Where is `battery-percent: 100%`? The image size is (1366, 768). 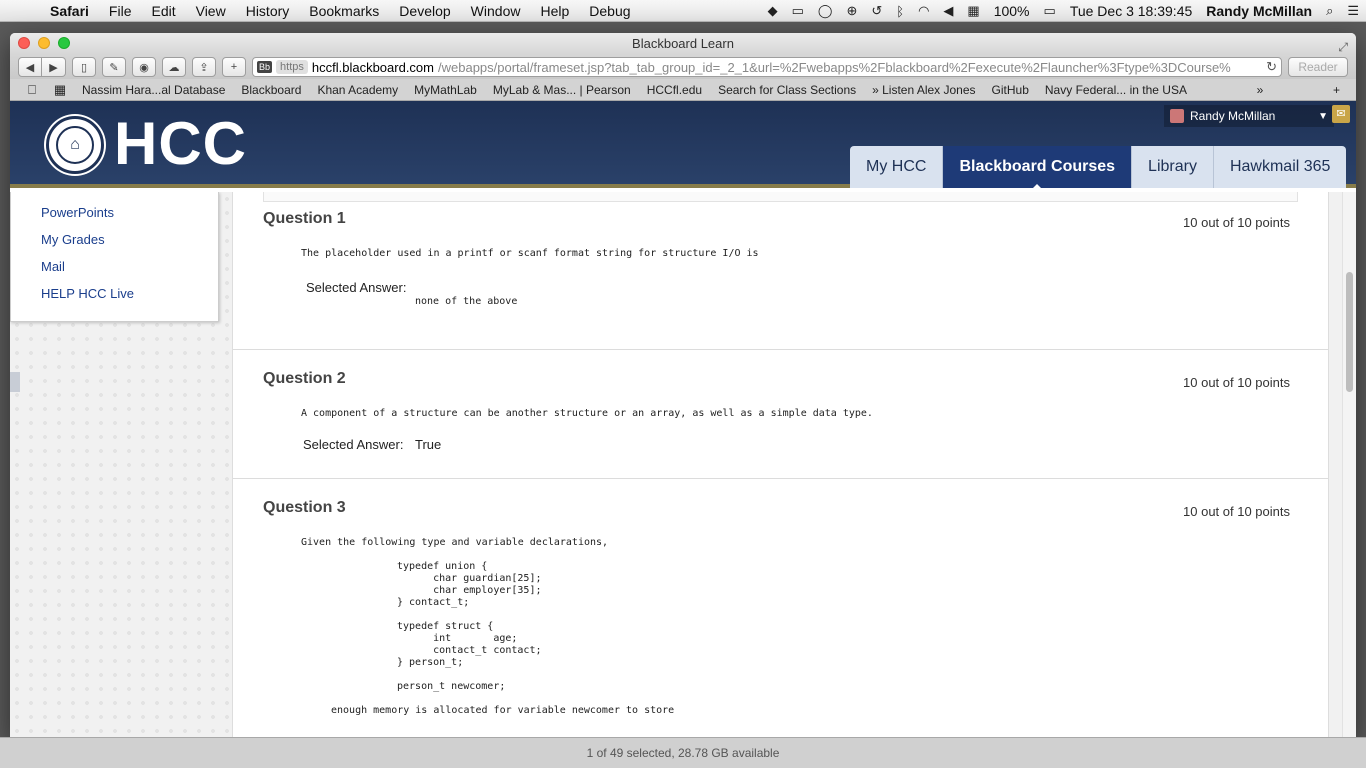
battery-percent: 100% is located at coordinates (1012, 11).